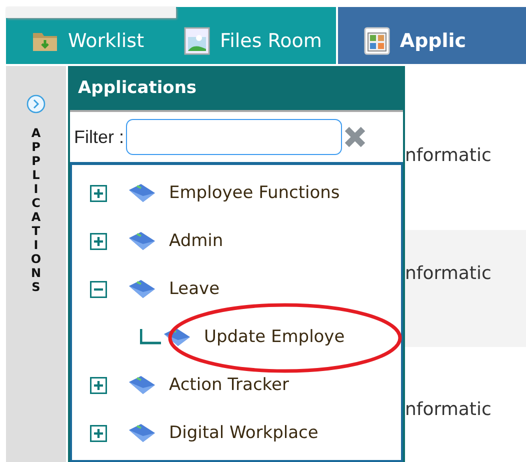 The width and height of the screenshot is (526, 462). Describe the element at coordinates (355, 137) in the screenshot. I see `clear-icon` at that location.